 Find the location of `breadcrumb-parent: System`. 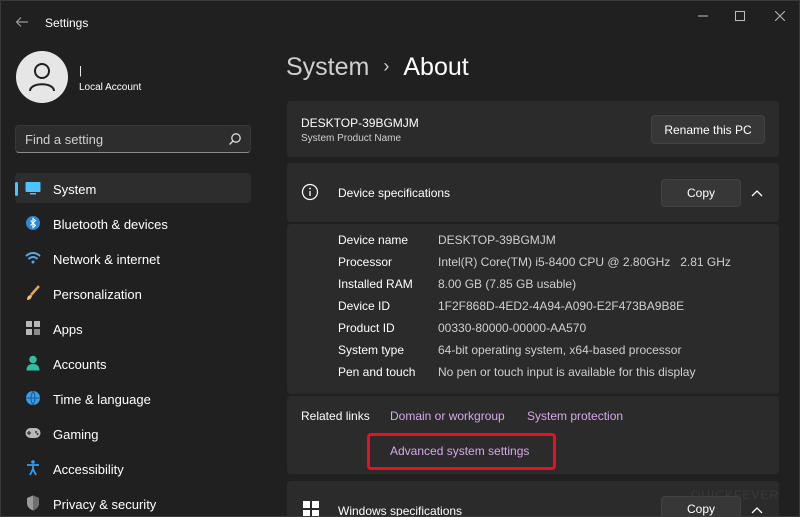

breadcrumb-parent: System is located at coordinates (327, 67).